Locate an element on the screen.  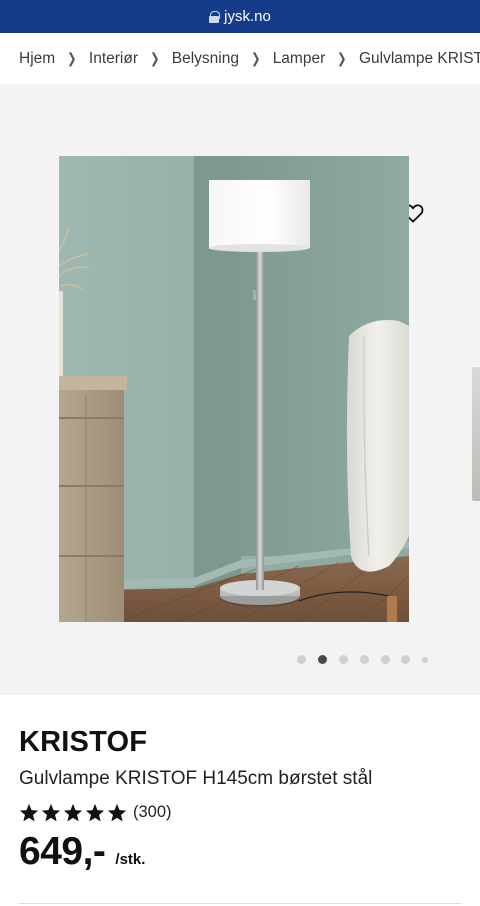
next-image-preview is located at coordinates (476, 434).